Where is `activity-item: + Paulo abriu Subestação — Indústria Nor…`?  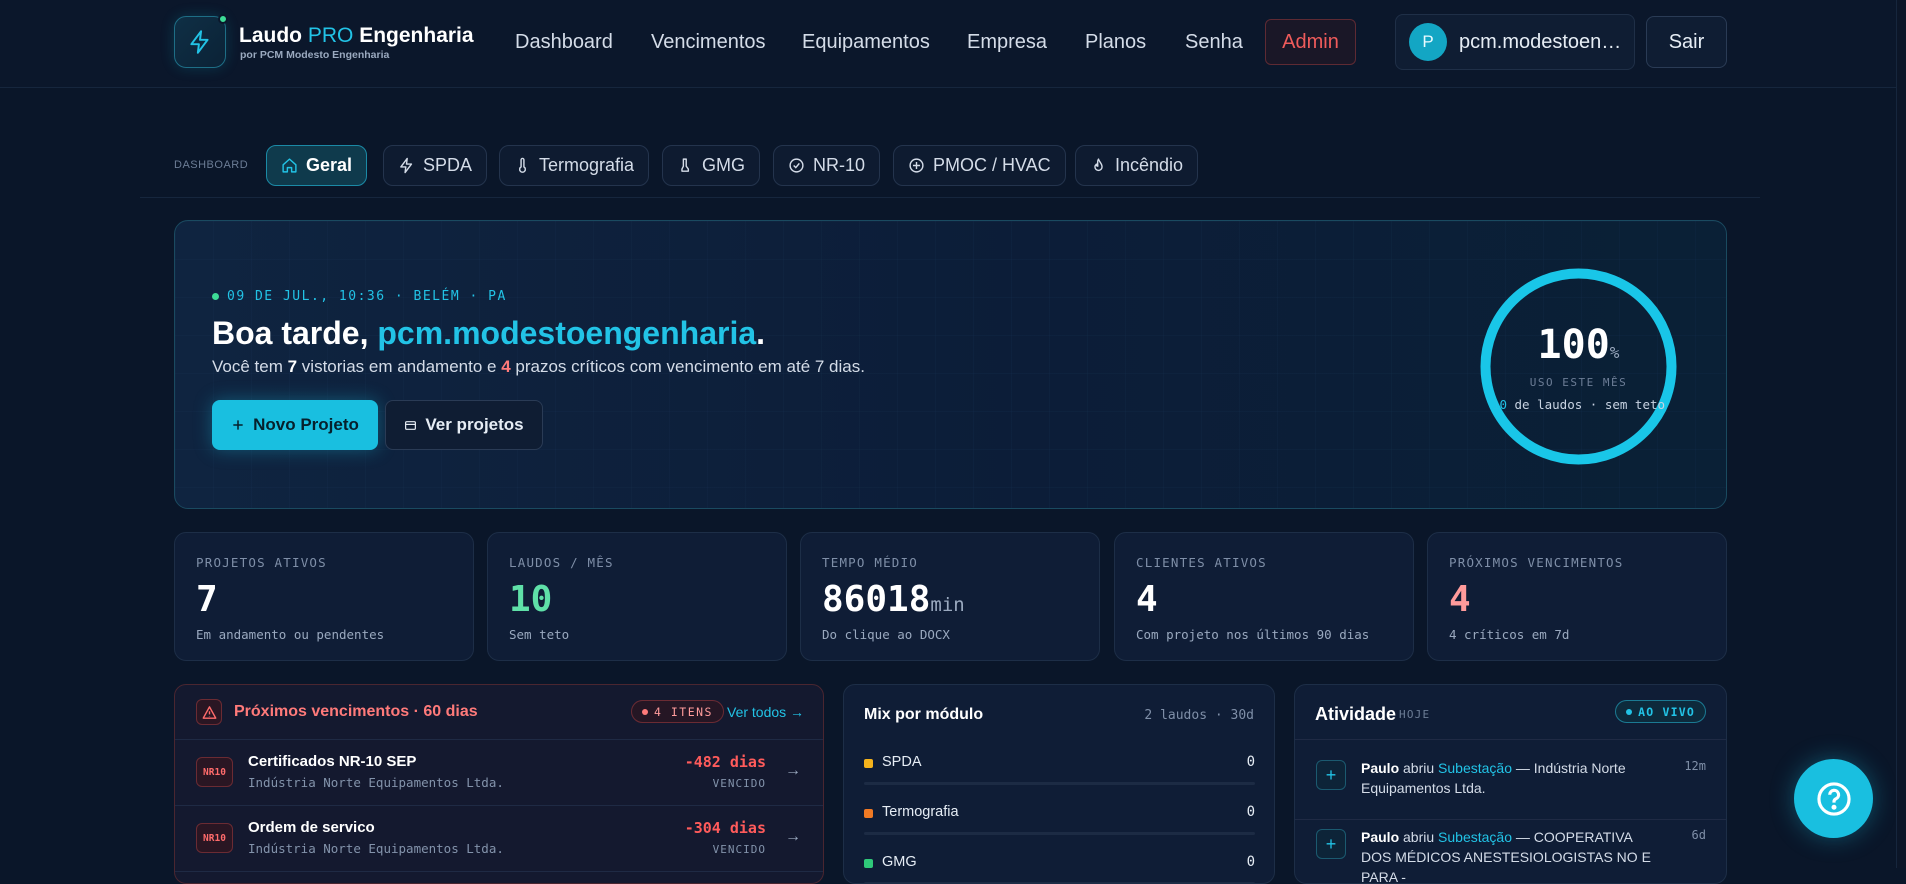
activity-item: + Paulo abriu Subestação — Indústria Nor… is located at coordinates (1510, 785).